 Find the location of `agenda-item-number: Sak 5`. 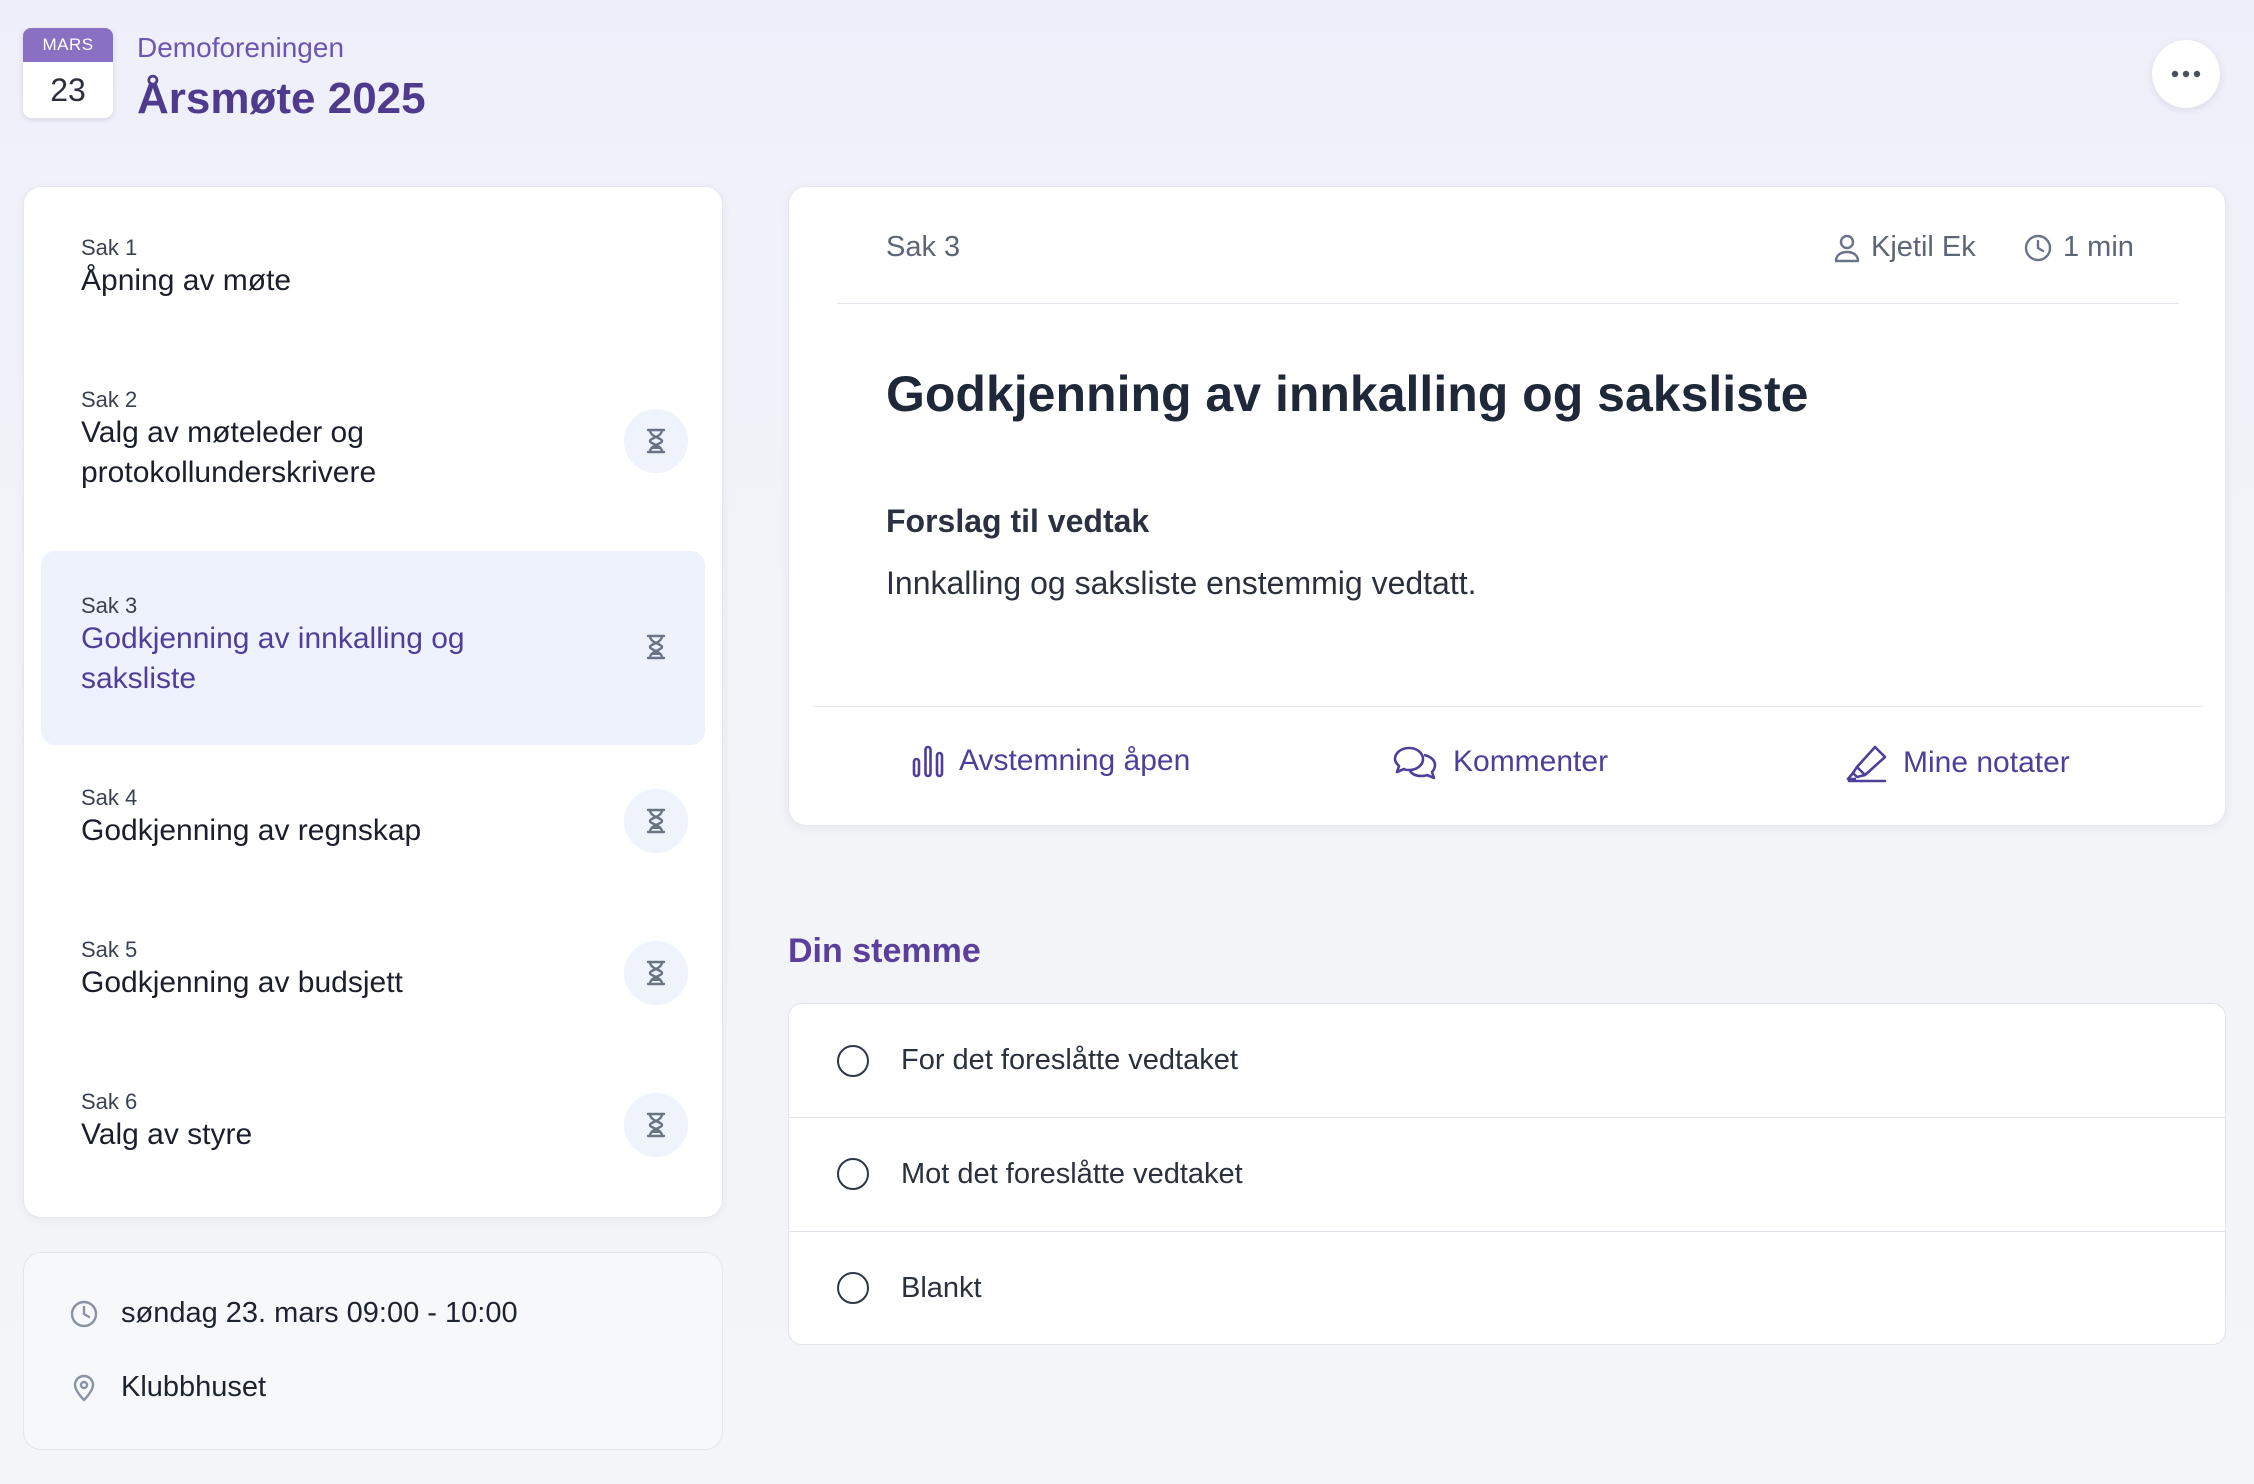

agenda-item-number: Sak 5 is located at coordinates (109, 949).